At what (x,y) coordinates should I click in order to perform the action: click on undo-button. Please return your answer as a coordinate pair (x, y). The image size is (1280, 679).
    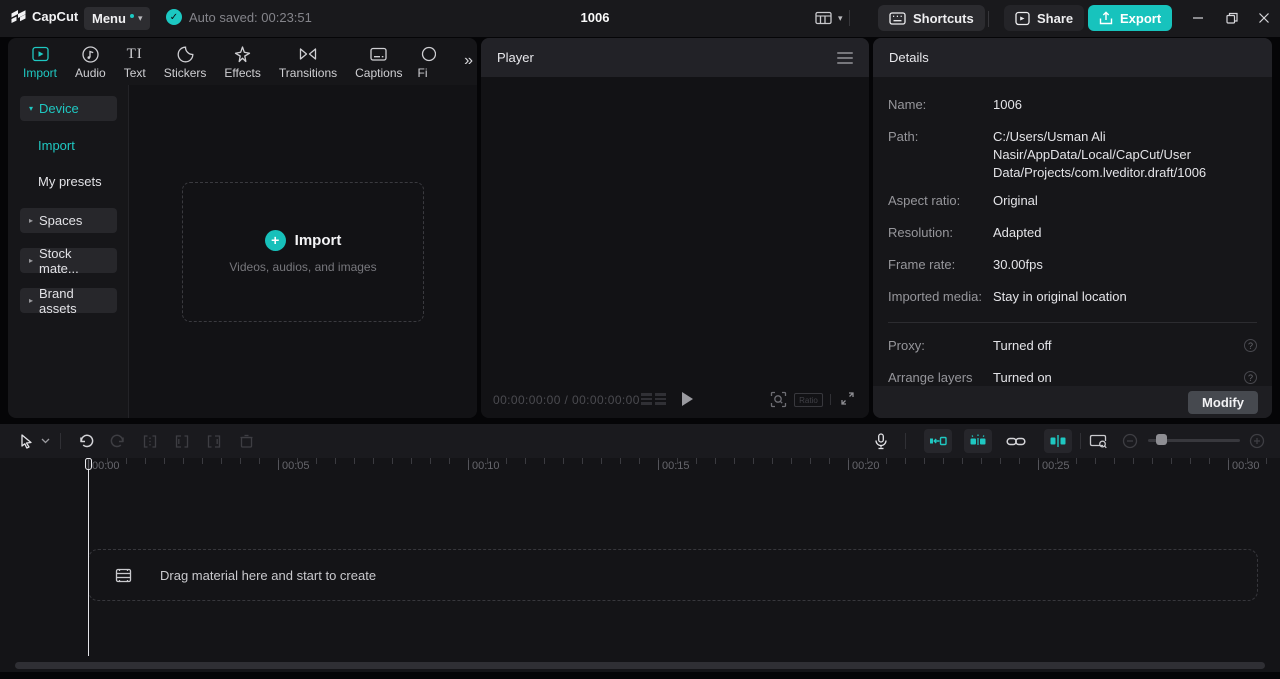
    Looking at the image, I should click on (86, 441).